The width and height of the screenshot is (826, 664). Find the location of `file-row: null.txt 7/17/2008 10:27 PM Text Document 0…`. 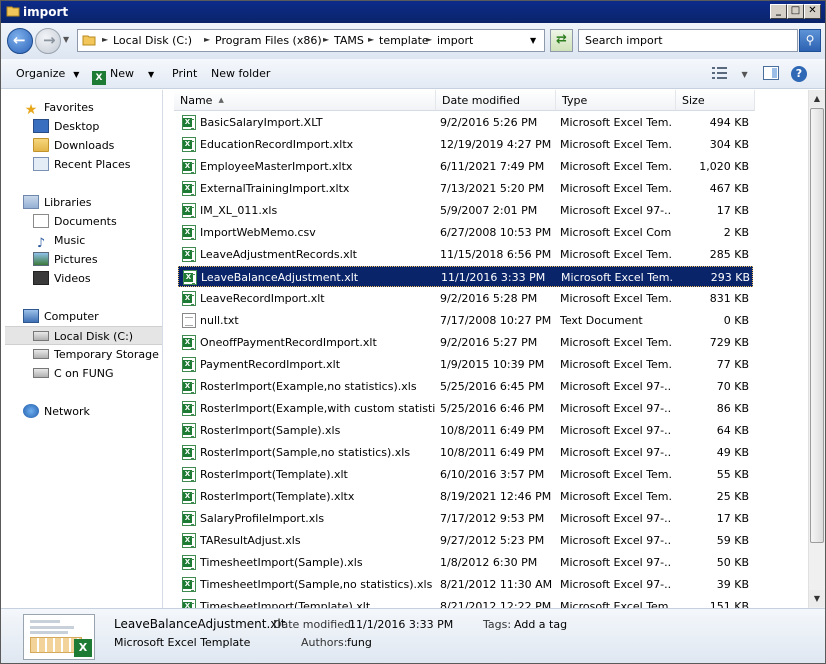

file-row: null.txt 7/17/2008 10:27 PM Text Document 0… is located at coordinates (465, 320).